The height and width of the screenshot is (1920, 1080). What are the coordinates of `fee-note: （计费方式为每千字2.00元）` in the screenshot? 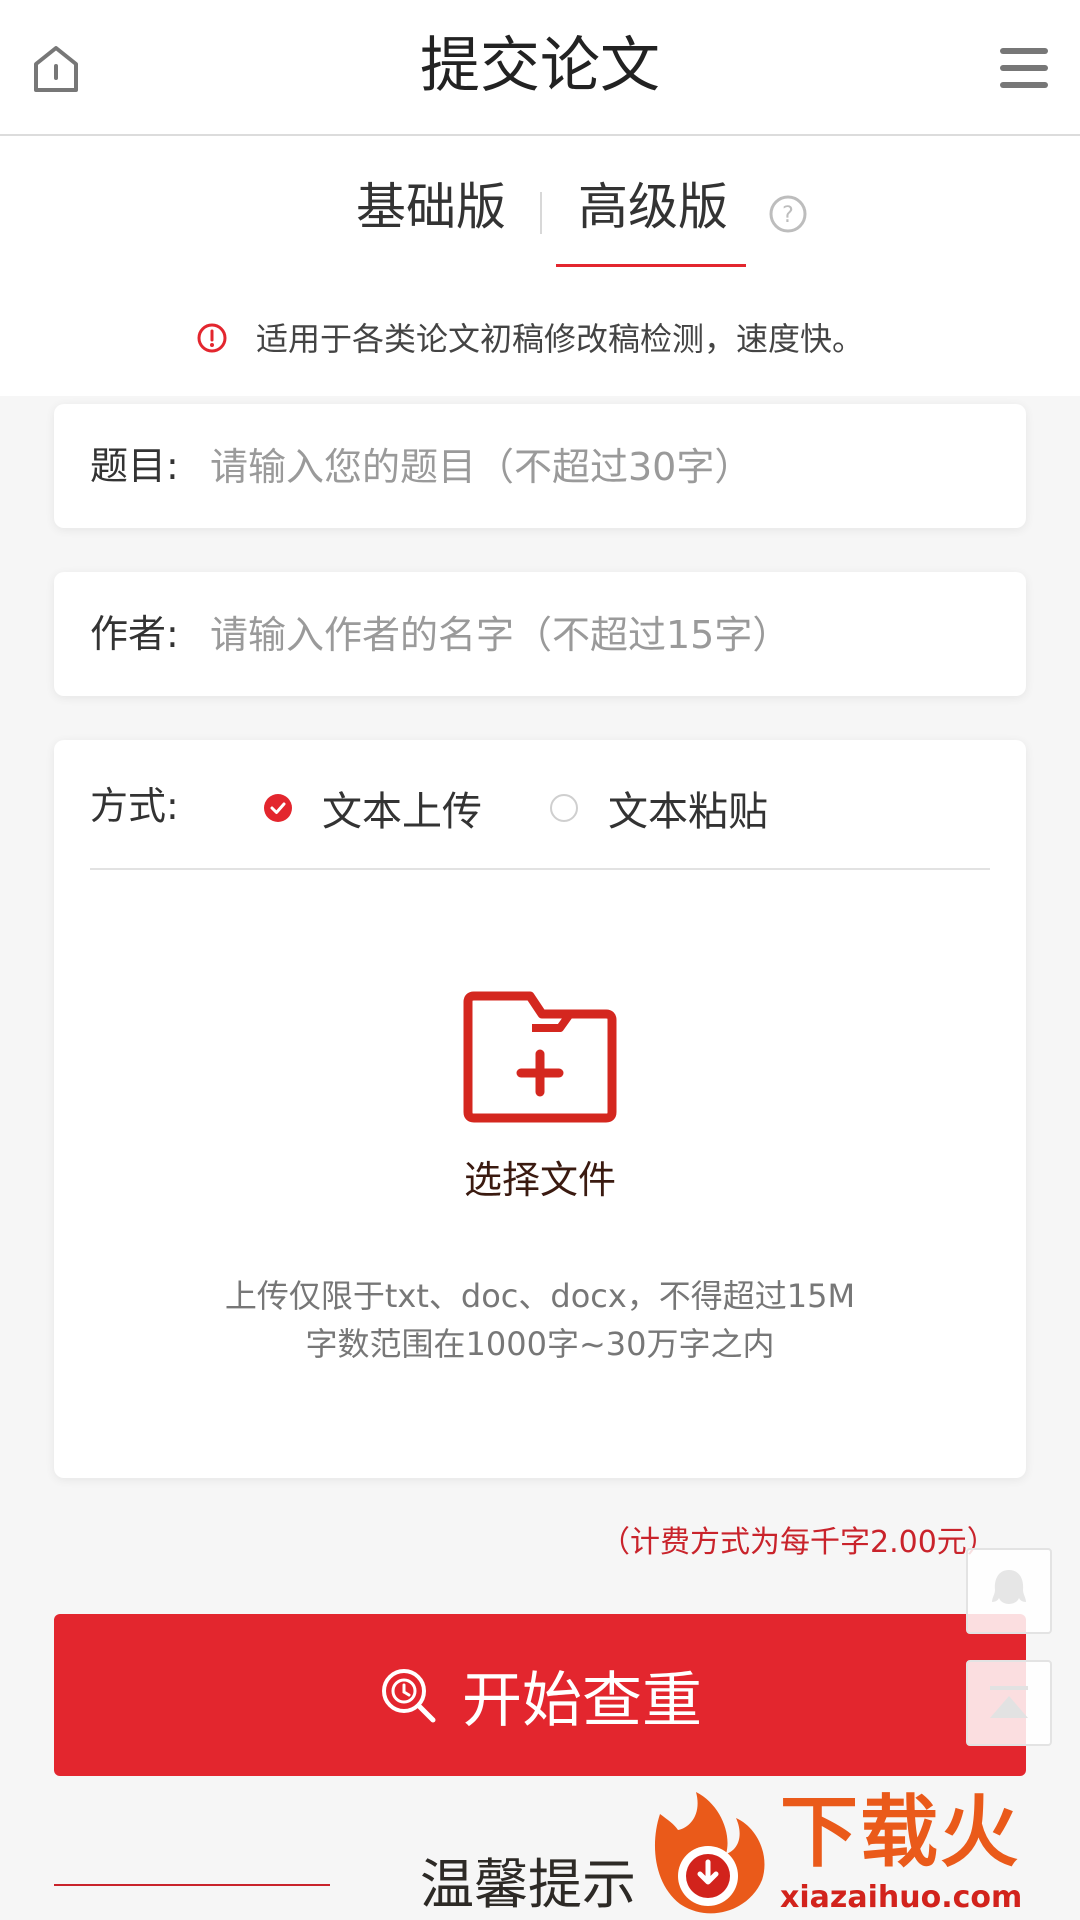 It's located at (798, 1542).